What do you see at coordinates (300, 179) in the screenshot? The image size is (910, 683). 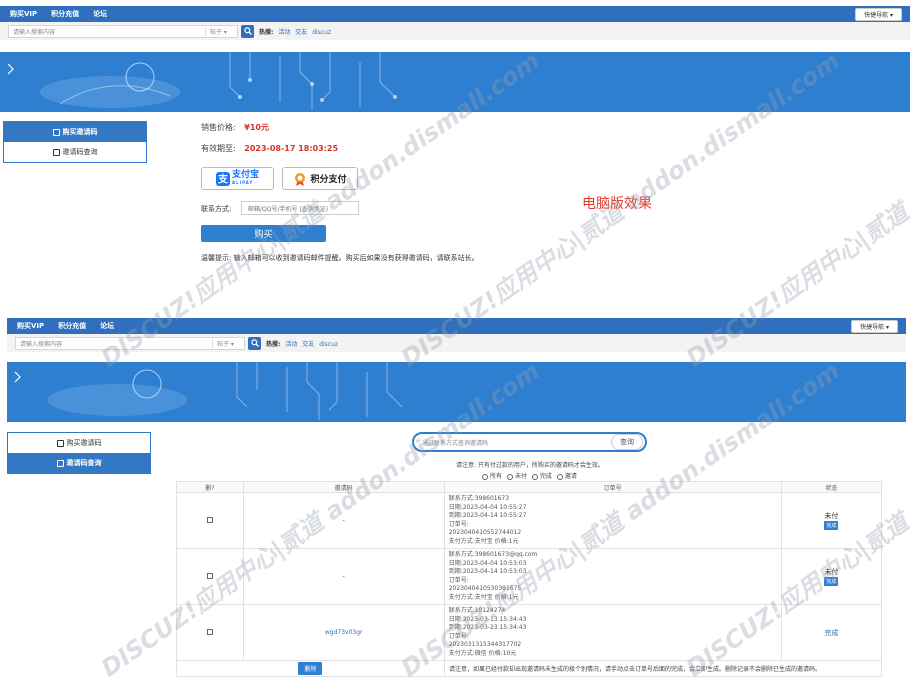 I see `medal-icon` at bounding box center [300, 179].